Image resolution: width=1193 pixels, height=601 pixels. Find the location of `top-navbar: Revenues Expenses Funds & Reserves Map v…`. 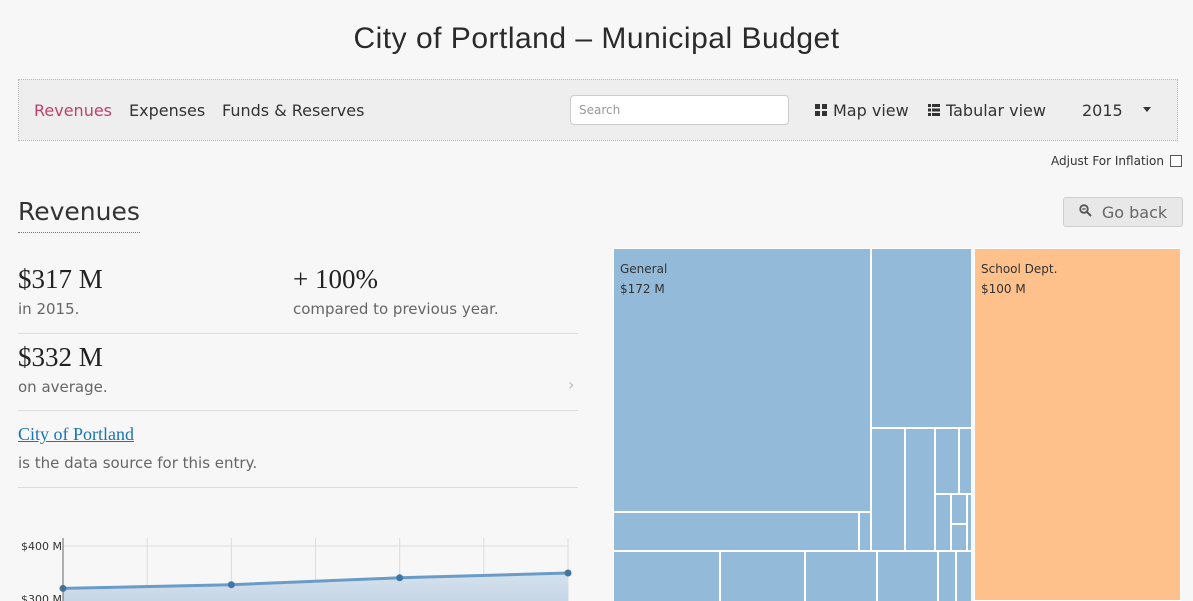

top-navbar: Revenues Expenses Funds & Reserves Map v… is located at coordinates (598, 110).